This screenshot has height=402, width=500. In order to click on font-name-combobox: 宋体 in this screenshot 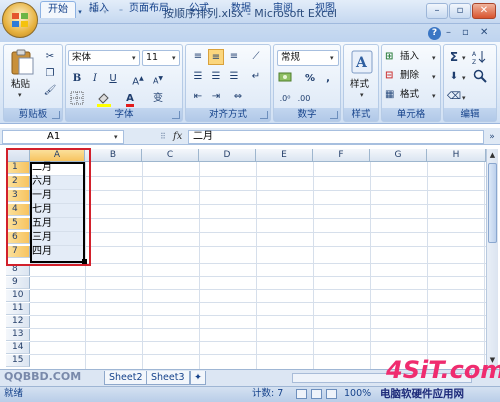, I will do `click(104, 58)`.